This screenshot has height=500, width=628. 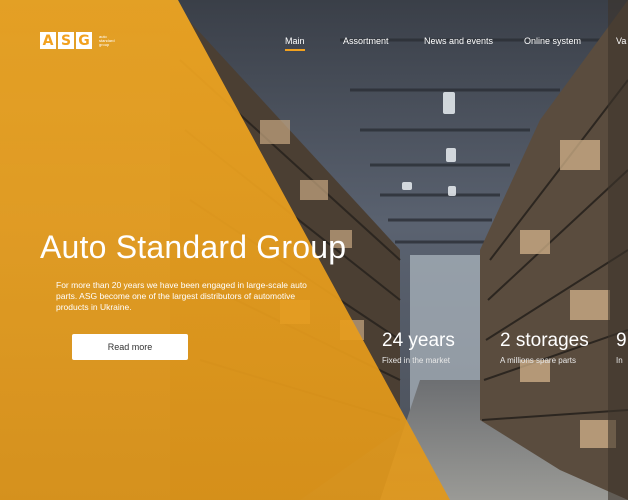 What do you see at coordinates (295, 43) in the screenshot?
I see `nav-item-main: Main` at bounding box center [295, 43].